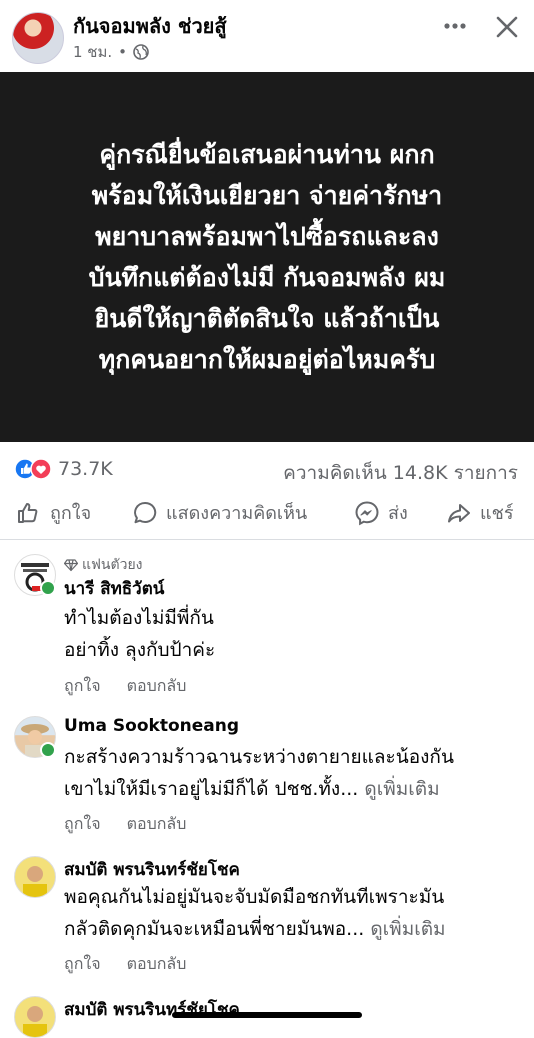 The width and height of the screenshot is (534, 1038). What do you see at coordinates (267, 154) in the screenshot?
I see `post-text-line: คู่กรณียื่นข้อเสนอผ่านท่าน ผกก` at bounding box center [267, 154].